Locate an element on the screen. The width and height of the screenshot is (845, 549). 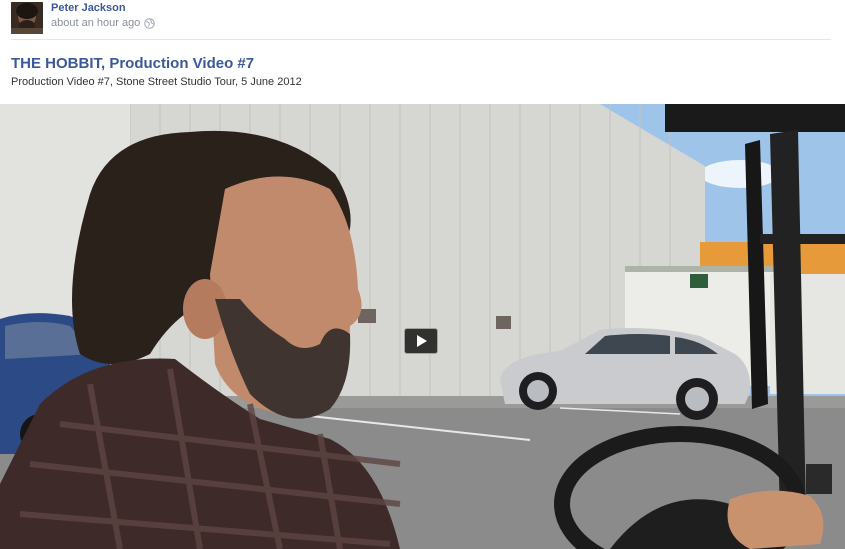
post-header: Peter Jackson about an hour ago is located at coordinates (422, 20).